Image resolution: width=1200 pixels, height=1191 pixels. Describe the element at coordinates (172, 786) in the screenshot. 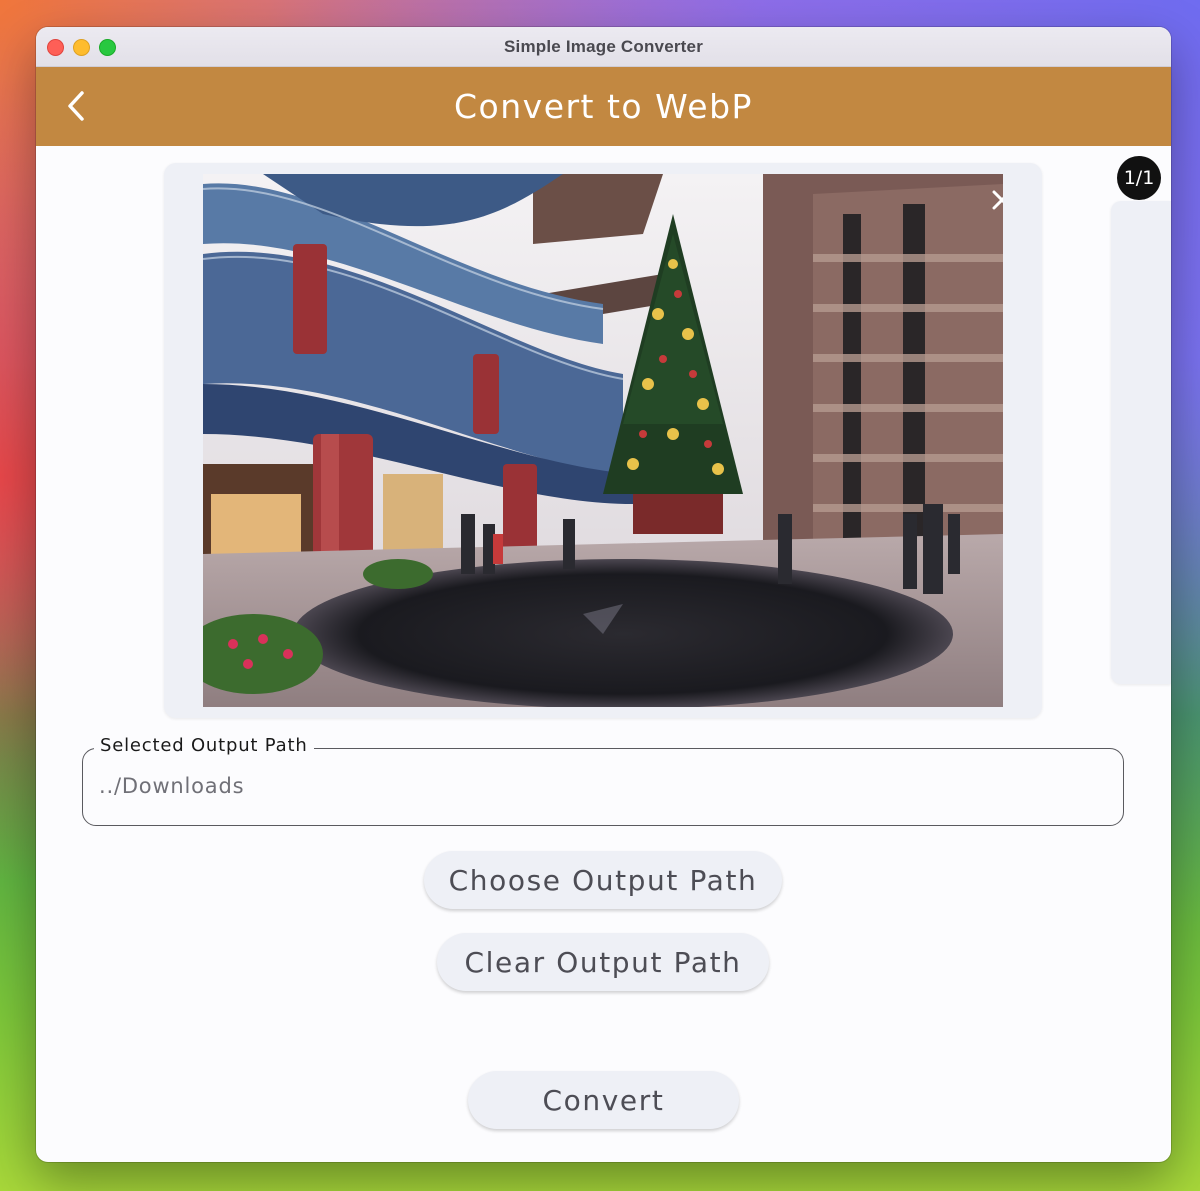

I see `output-path-value: ../Downloads` at that location.